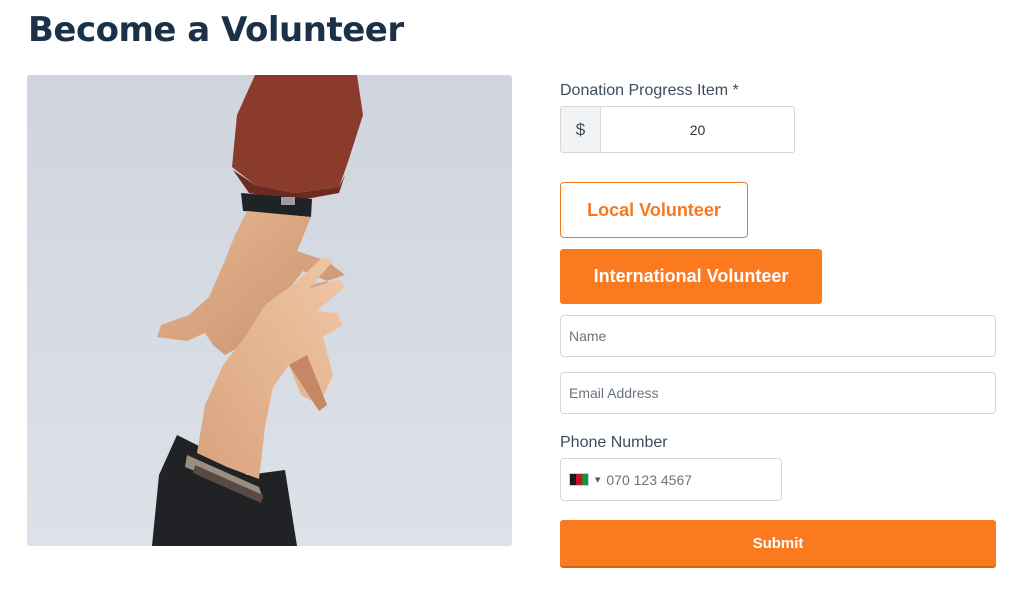 This screenshot has width=1024, height=593. I want to click on donation-label: Donation Progress Item *, so click(649, 90).